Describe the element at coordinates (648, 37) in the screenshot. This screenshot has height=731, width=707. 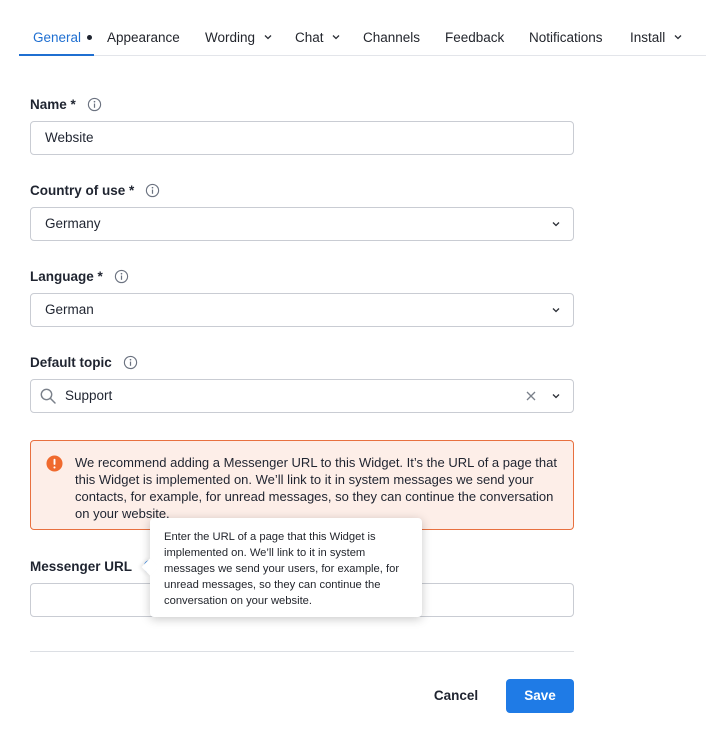
I see `tab-install-label: Install` at that location.